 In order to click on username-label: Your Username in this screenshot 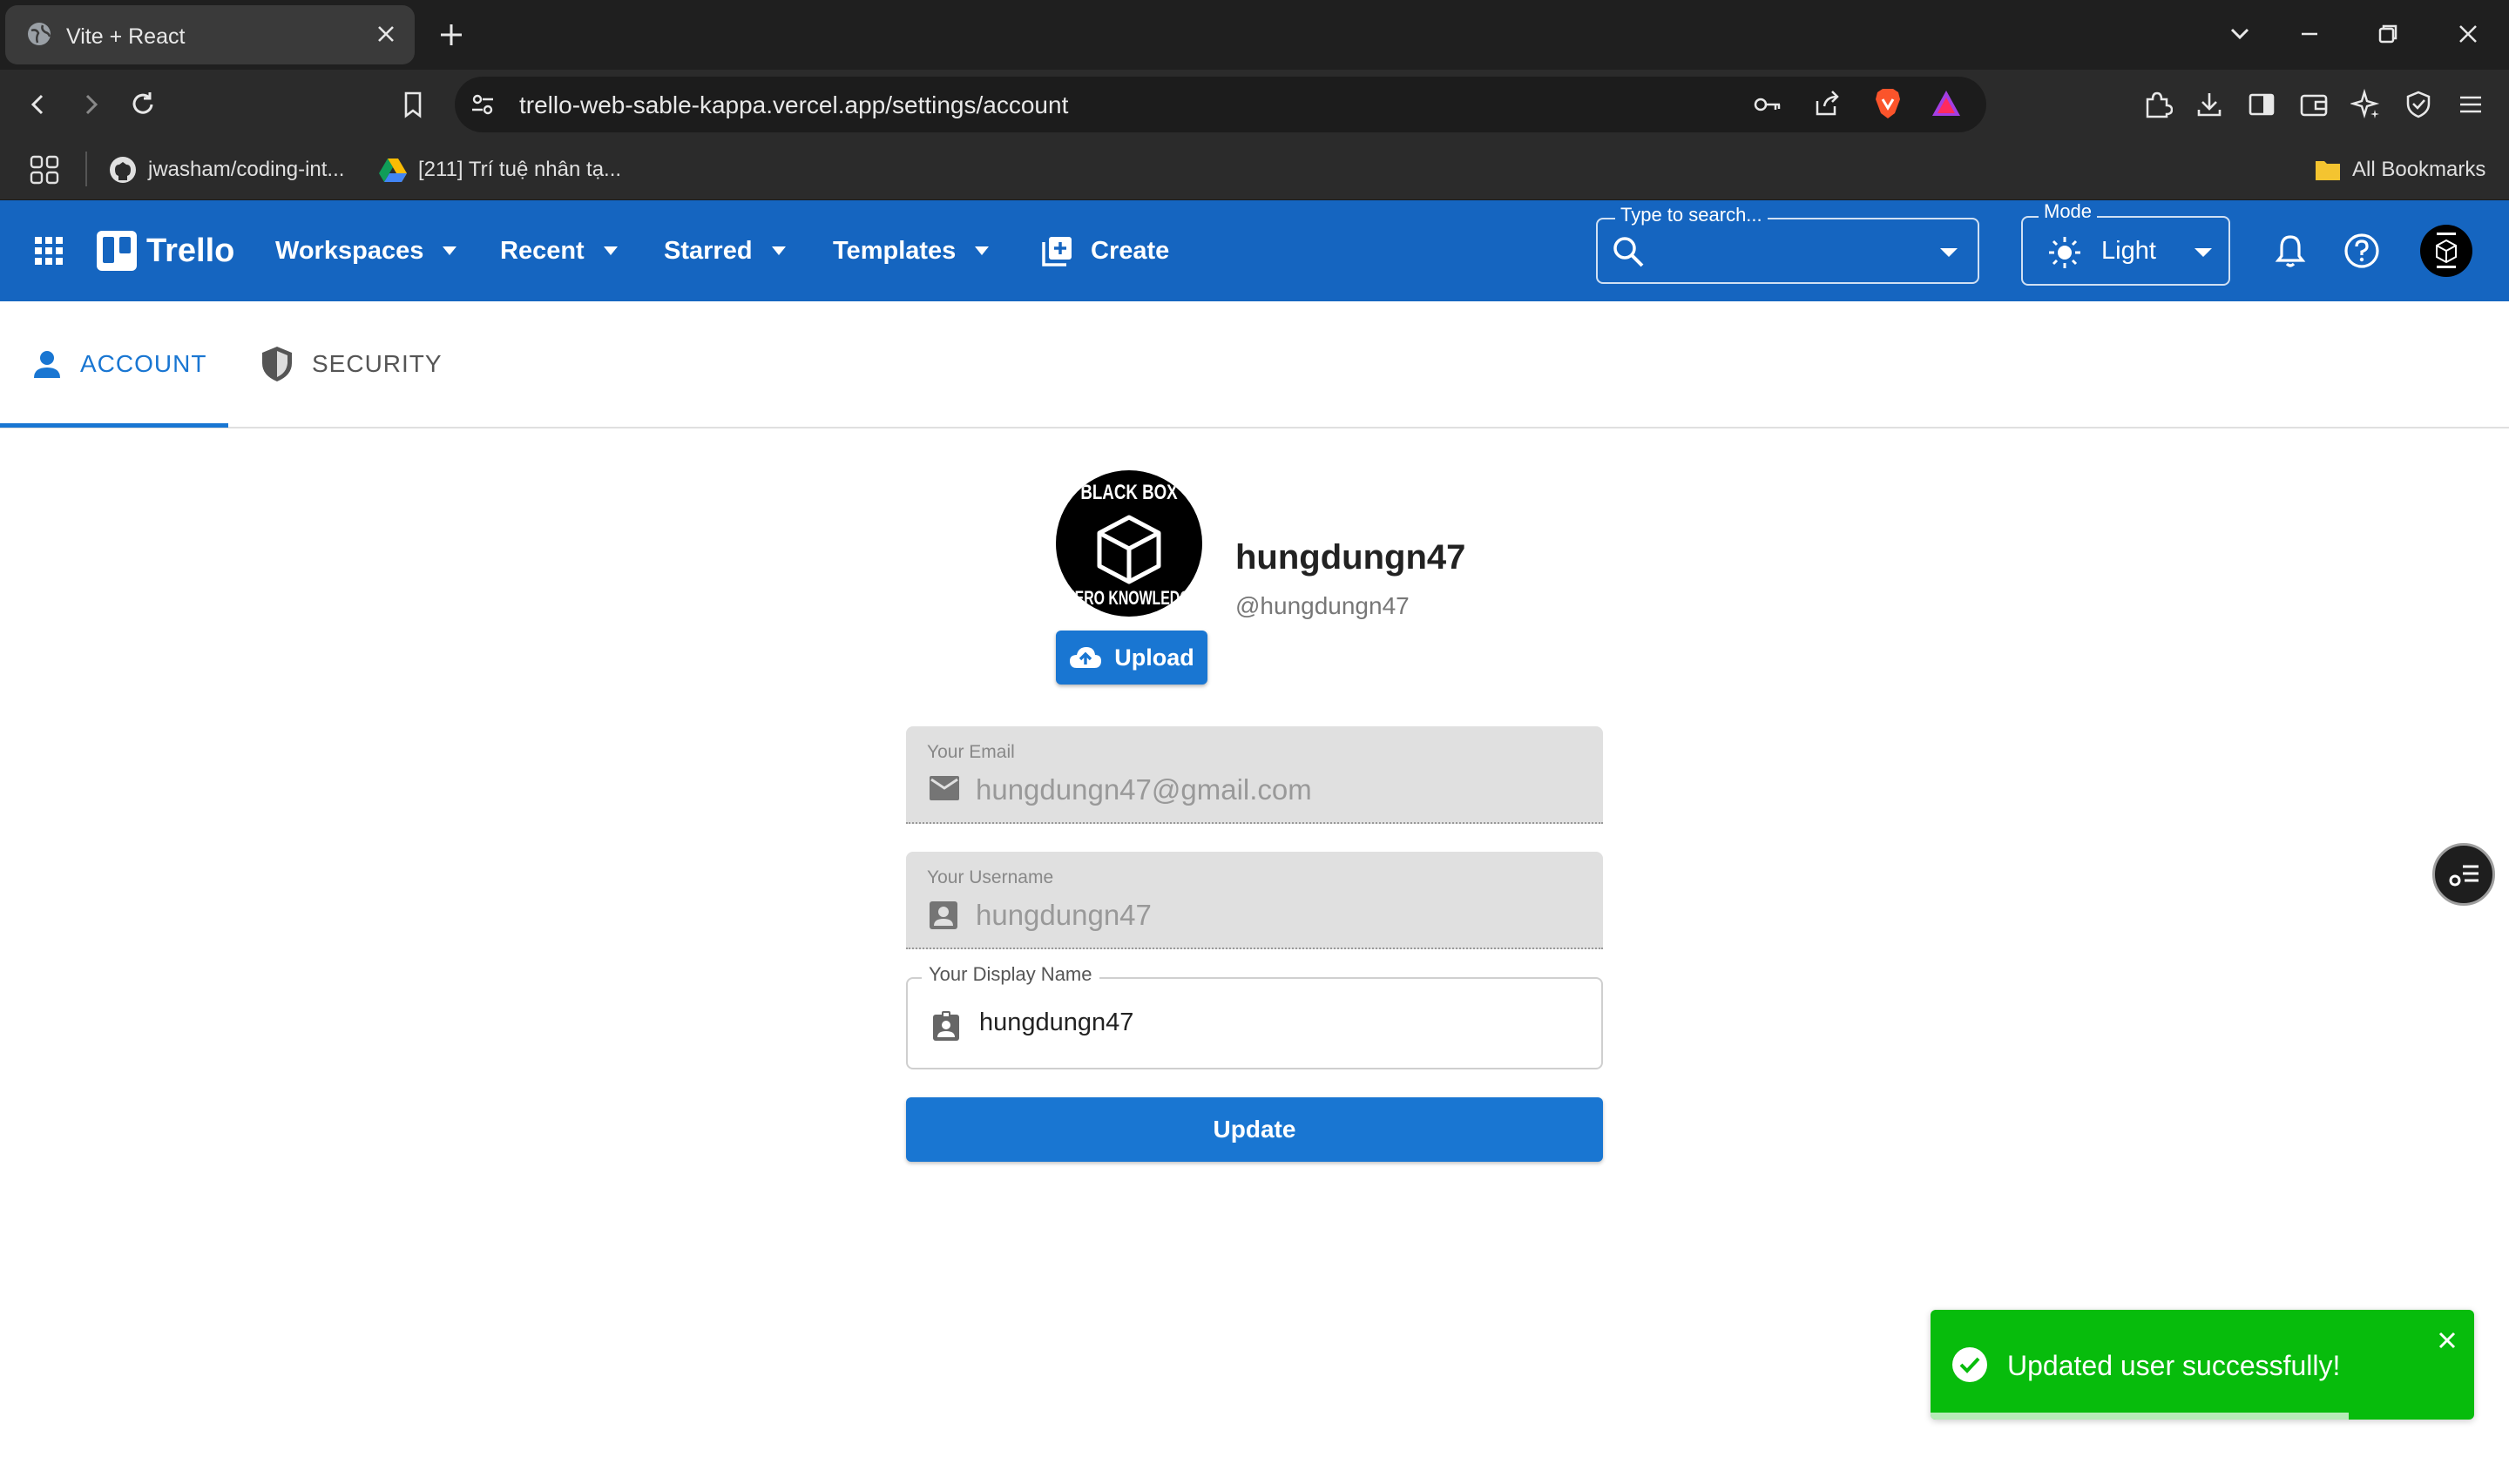, I will do `click(990, 877)`.